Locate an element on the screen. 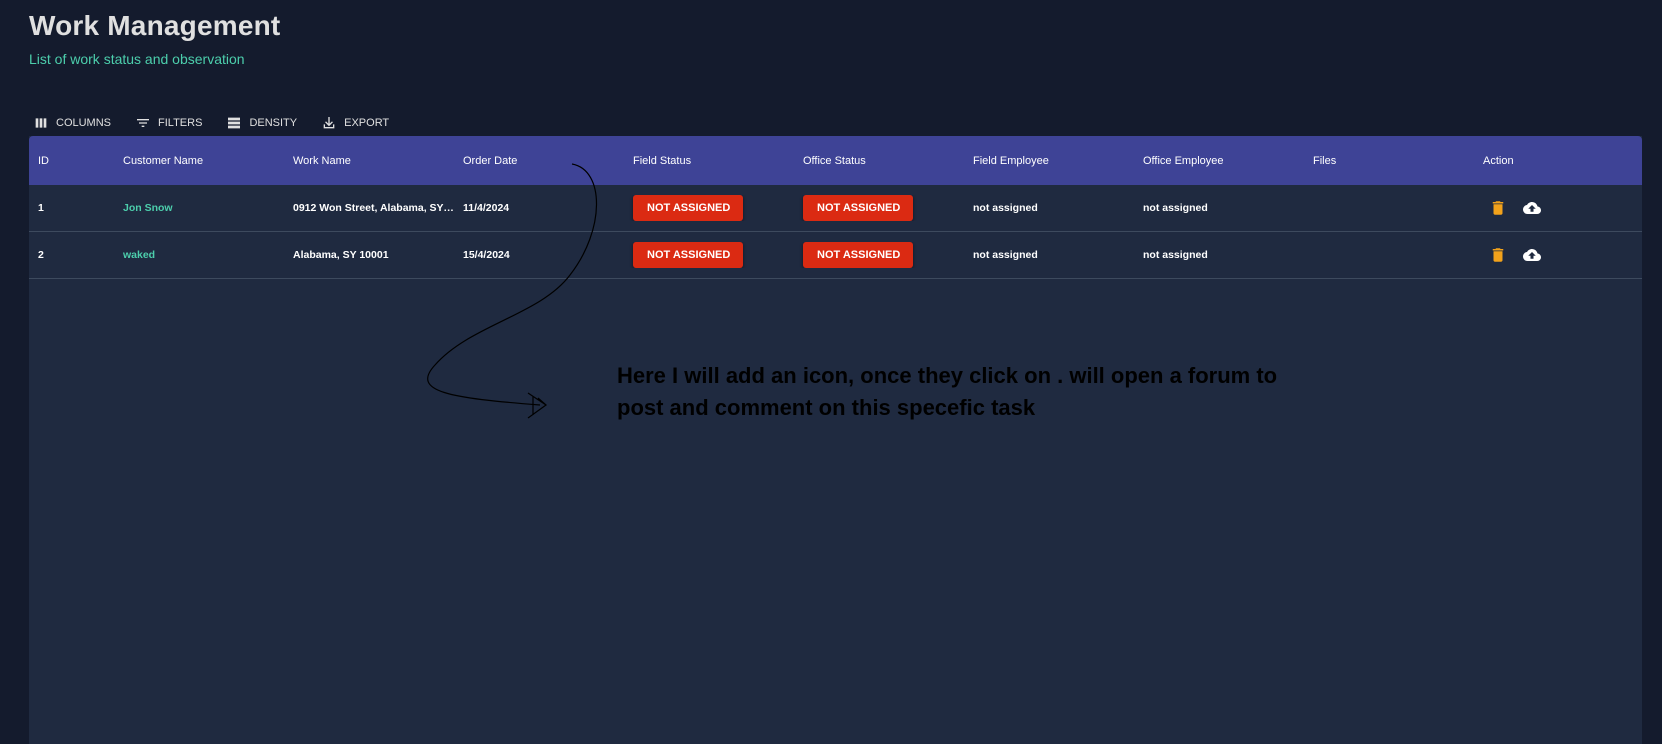 The width and height of the screenshot is (1662, 744). cell-order-date: 11/4/2024 is located at coordinates (486, 208).